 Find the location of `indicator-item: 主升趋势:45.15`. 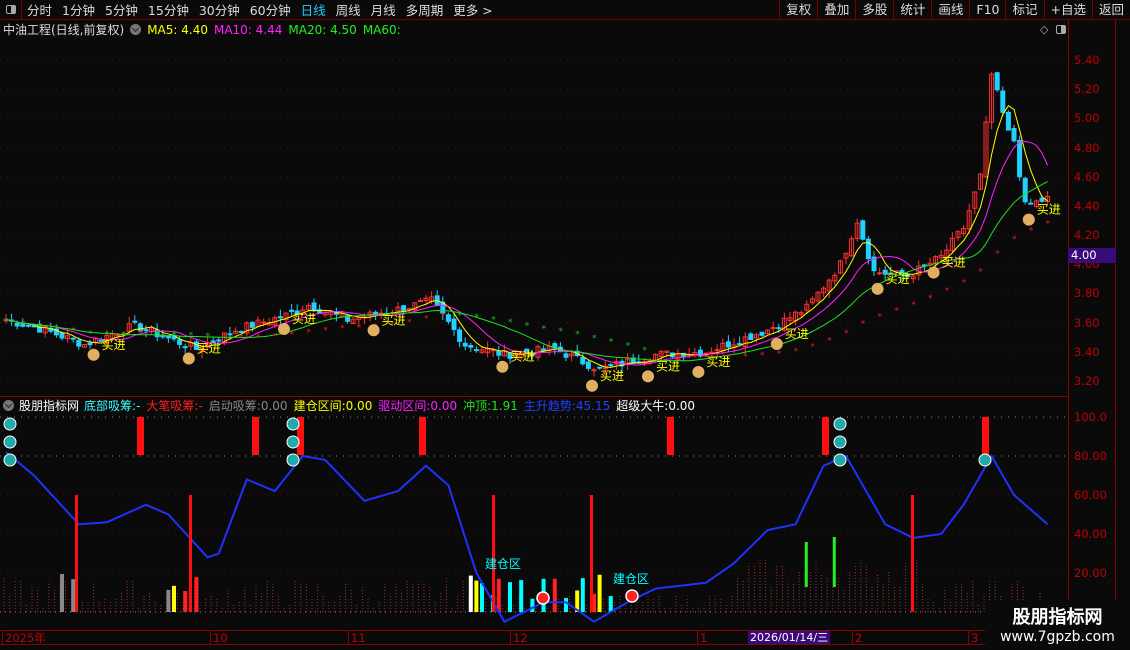

indicator-item: 主升趋势:45.15 is located at coordinates (567, 405).